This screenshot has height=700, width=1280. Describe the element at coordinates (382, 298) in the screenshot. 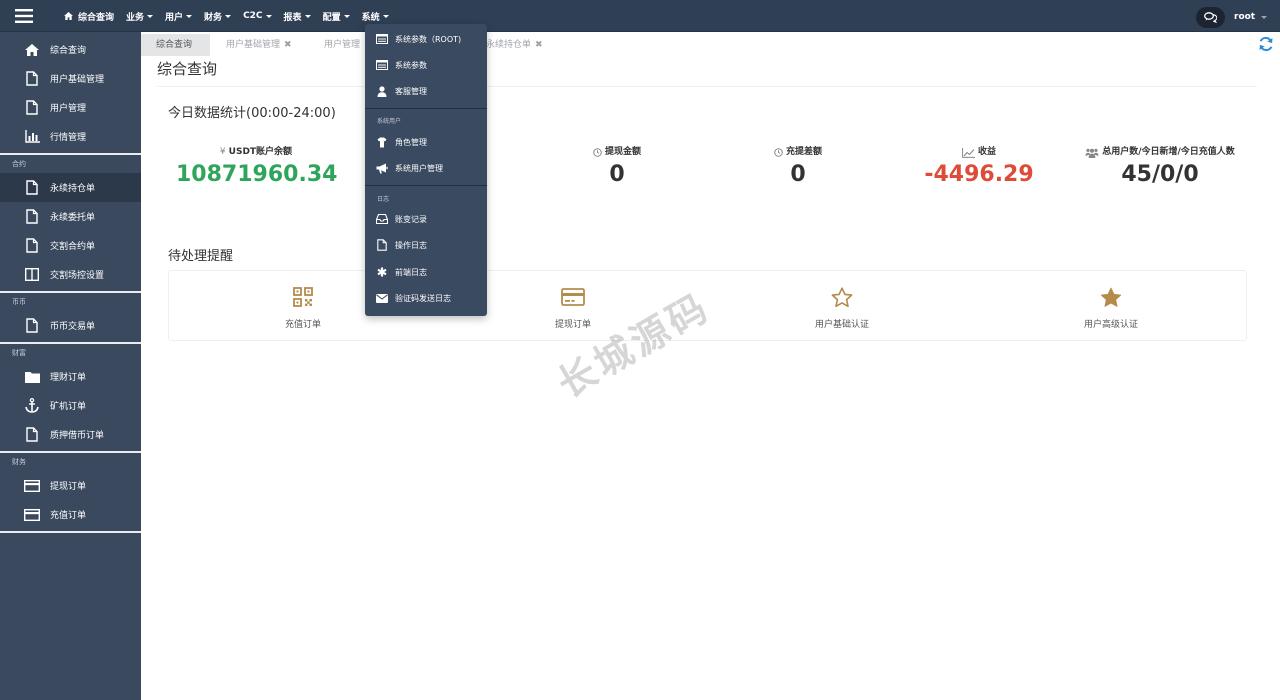

I see `envelope-icon` at that location.